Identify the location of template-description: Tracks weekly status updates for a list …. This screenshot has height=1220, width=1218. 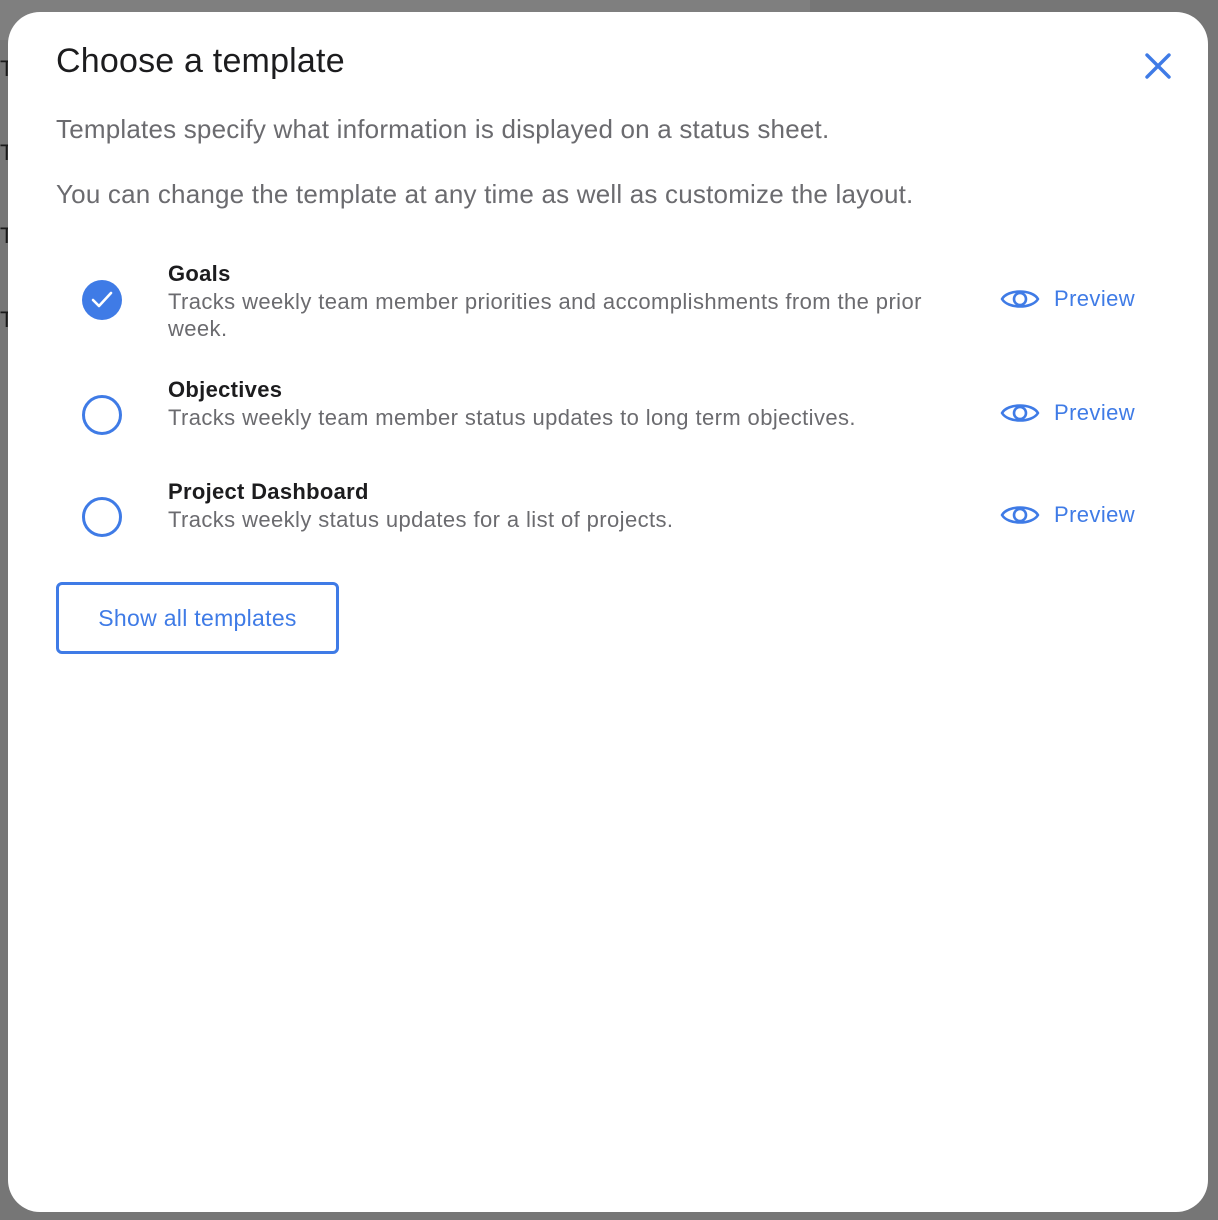
(421, 519).